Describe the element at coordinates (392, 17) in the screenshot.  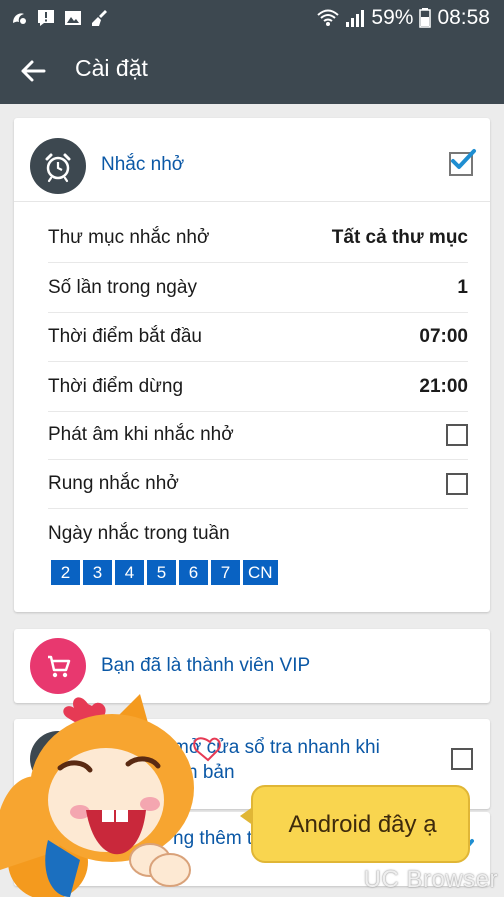
I see `battery-percent: 59%` at that location.